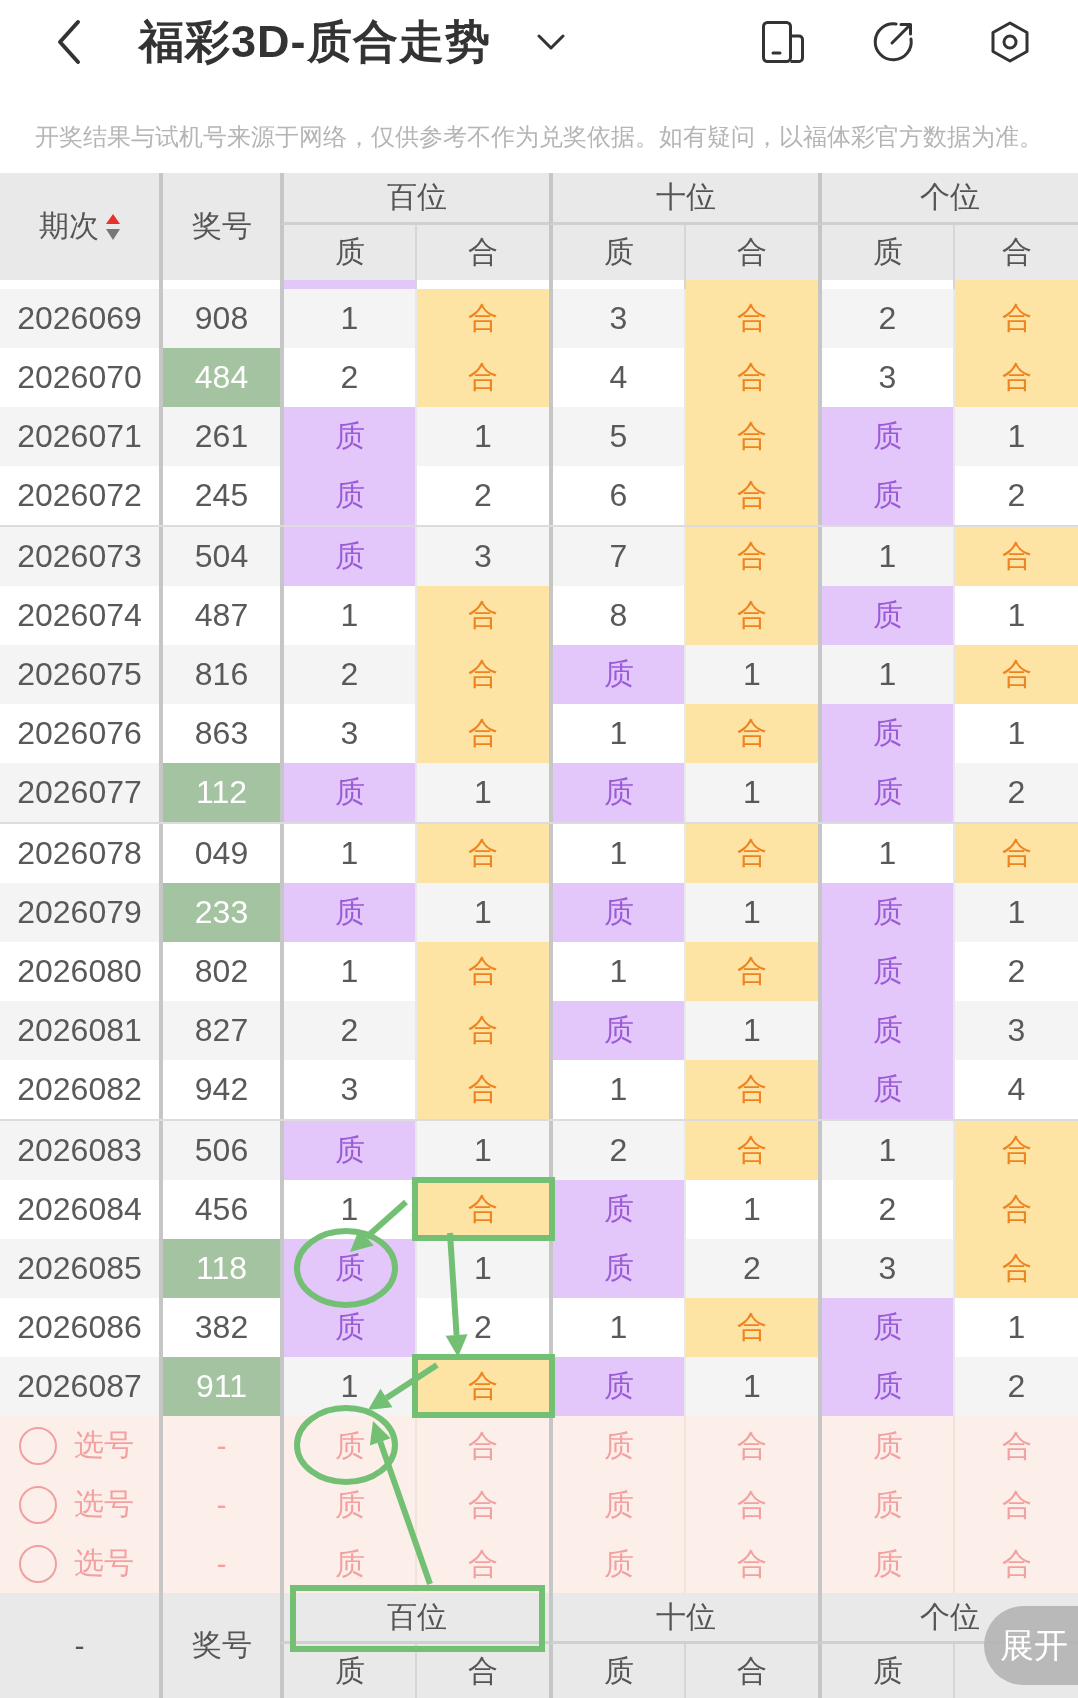 Image resolution: width=1078 pixels, height=1698 pixels. I want to click on period-cell: 2026079, so click(79, 912).